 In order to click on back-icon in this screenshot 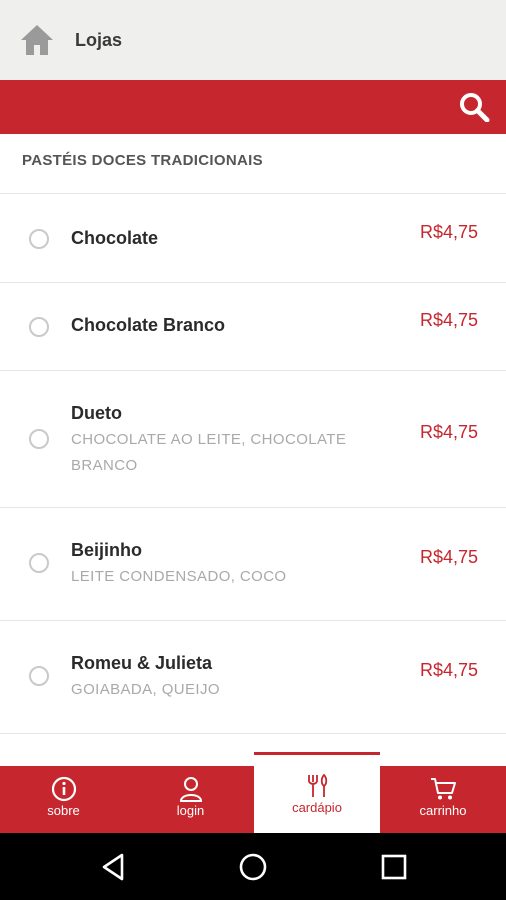, I will do `click(113, 867)`.